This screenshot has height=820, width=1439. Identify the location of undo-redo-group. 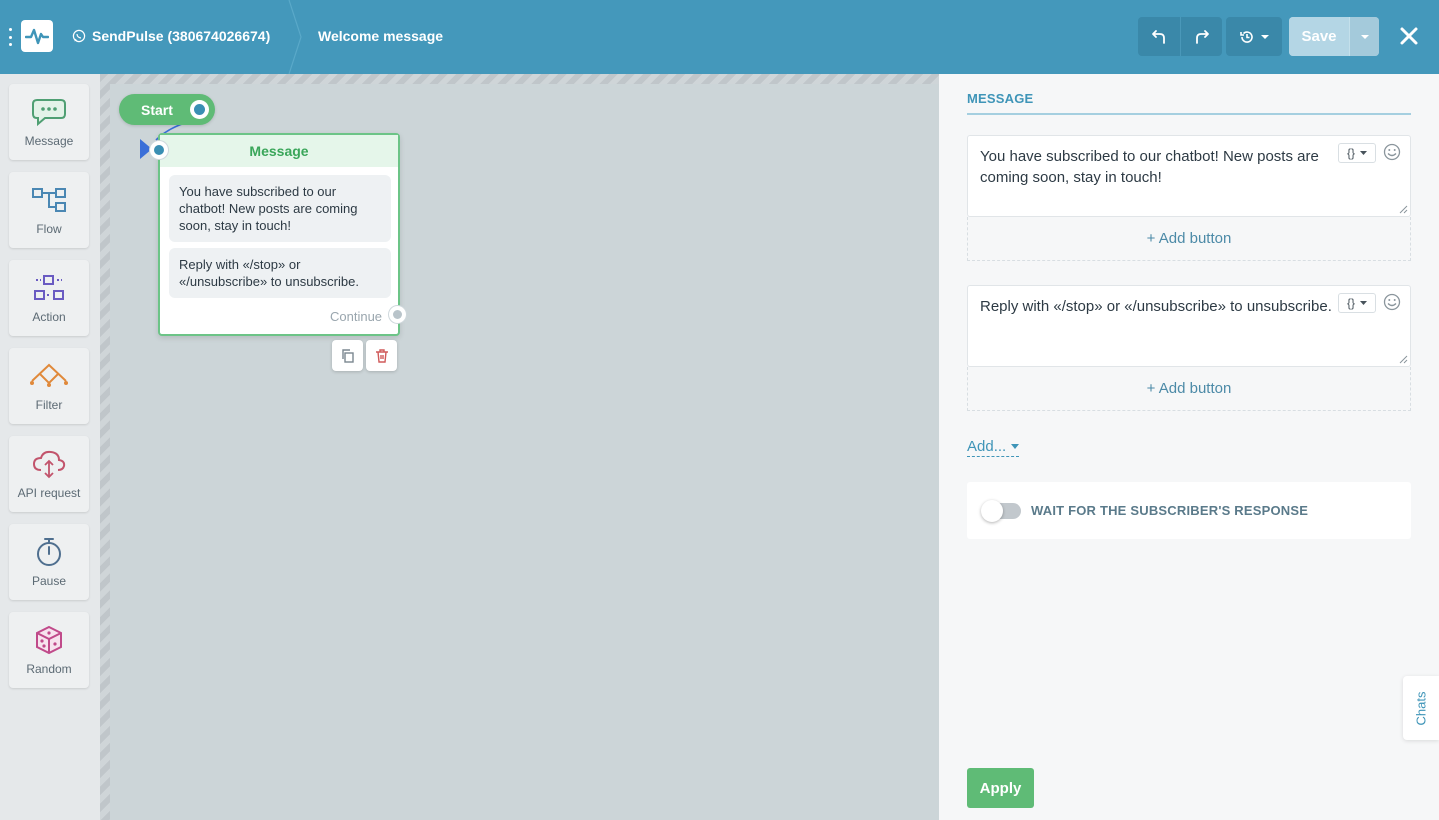
(1180, 36).